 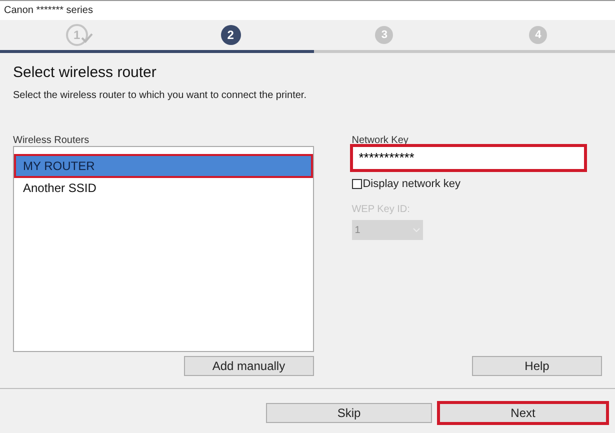 I want to click on field-label: Network Key, so click(x=381, y=140).